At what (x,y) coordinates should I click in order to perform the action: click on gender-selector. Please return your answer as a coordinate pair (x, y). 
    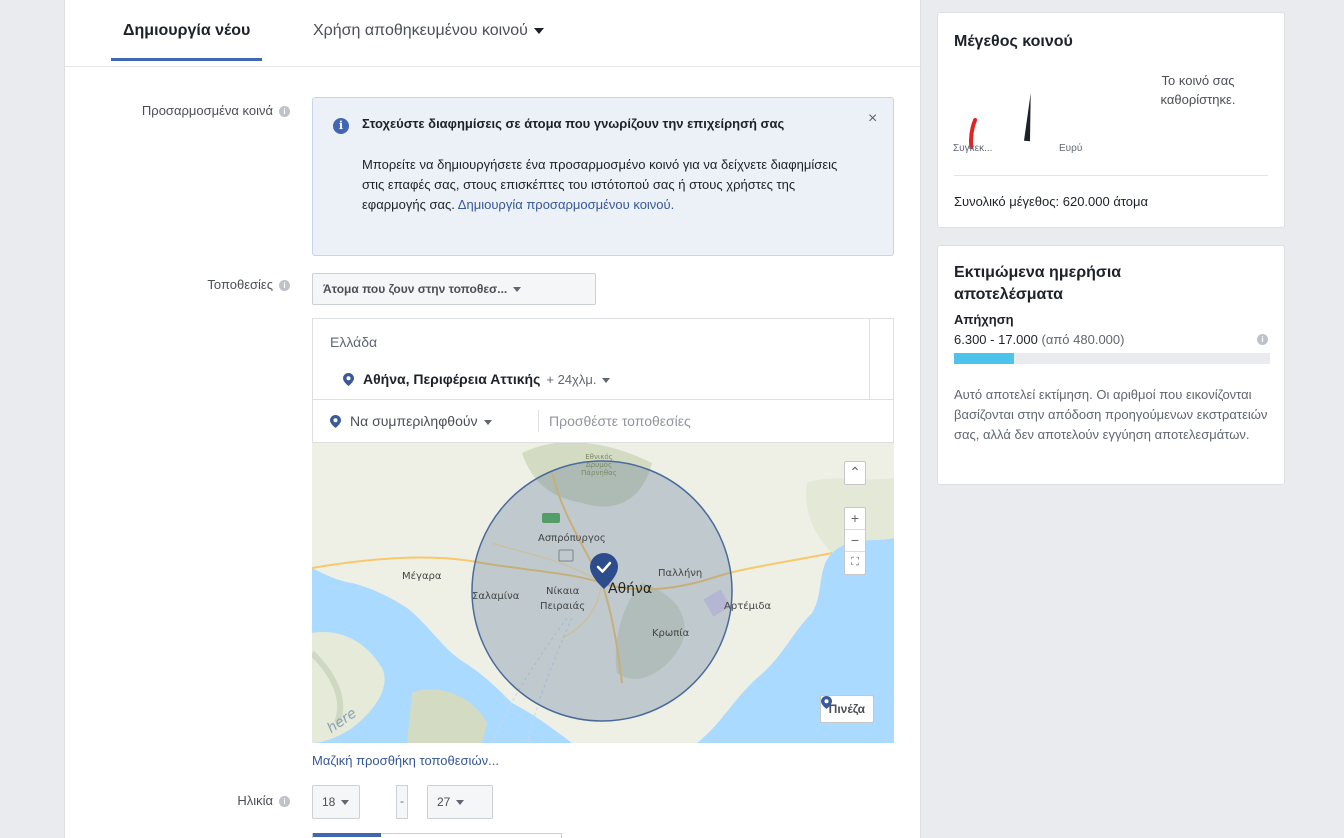
    Looking at the image, I should click on (437, 835).